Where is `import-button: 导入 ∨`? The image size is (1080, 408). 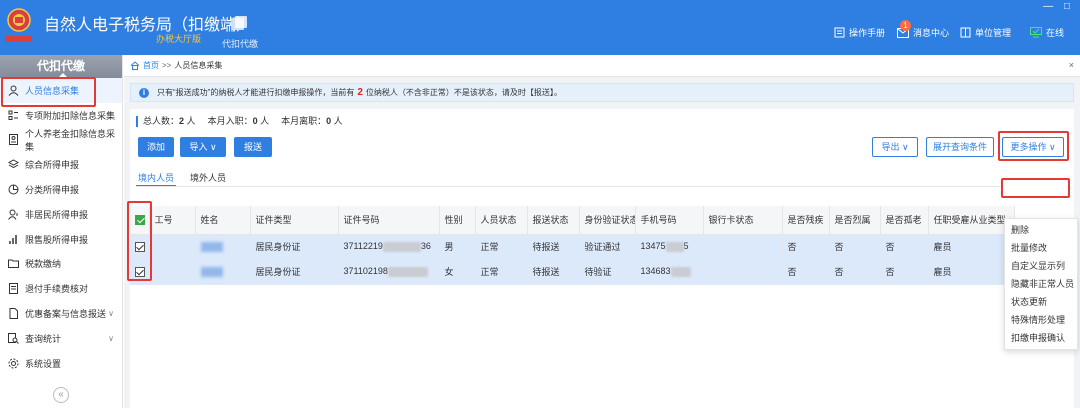
import-button: 导入 ∨ is located at coordinates (203, 147).